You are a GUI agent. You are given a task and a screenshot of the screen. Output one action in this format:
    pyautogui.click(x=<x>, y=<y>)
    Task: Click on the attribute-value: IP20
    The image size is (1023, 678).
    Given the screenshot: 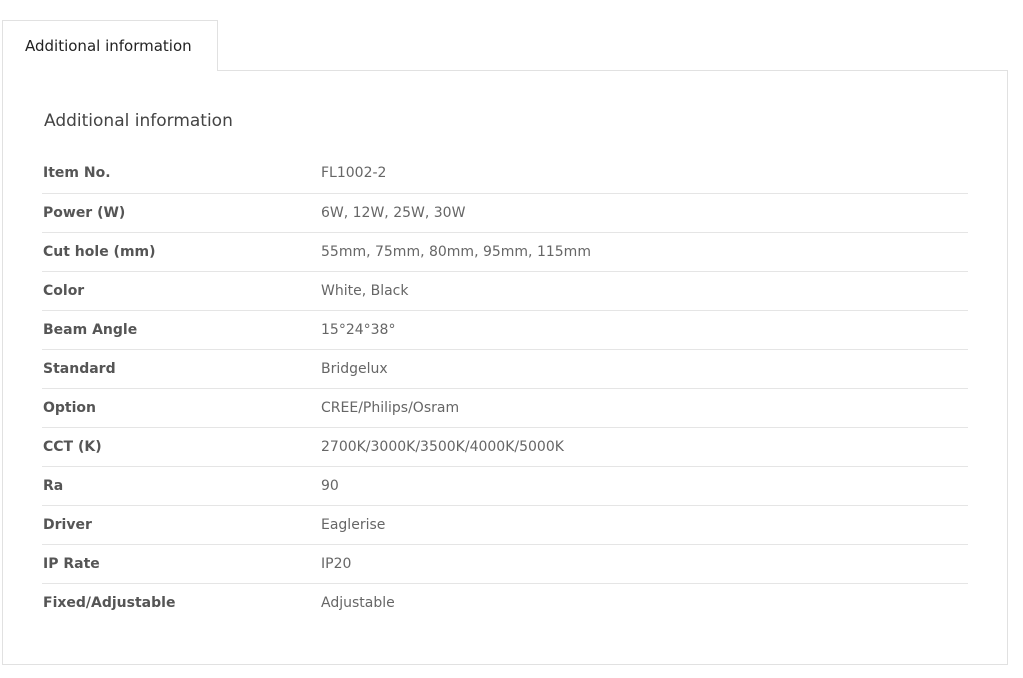 What is the action you would take?
    pyautogui.click(x=644, y=563)
    